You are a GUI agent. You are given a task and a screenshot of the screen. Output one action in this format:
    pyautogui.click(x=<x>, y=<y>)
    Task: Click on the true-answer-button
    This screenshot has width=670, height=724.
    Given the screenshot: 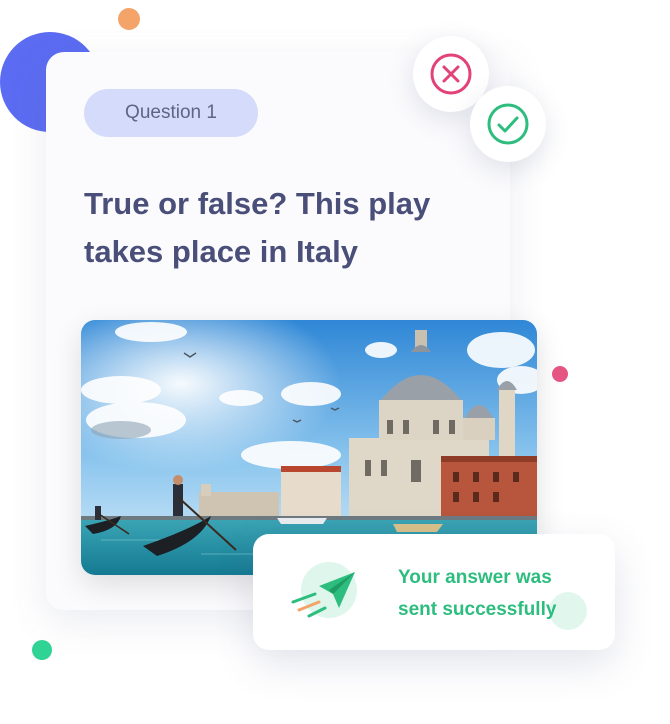 What is the action you would take?
    pyautogui.click(x=508, y=124)
    